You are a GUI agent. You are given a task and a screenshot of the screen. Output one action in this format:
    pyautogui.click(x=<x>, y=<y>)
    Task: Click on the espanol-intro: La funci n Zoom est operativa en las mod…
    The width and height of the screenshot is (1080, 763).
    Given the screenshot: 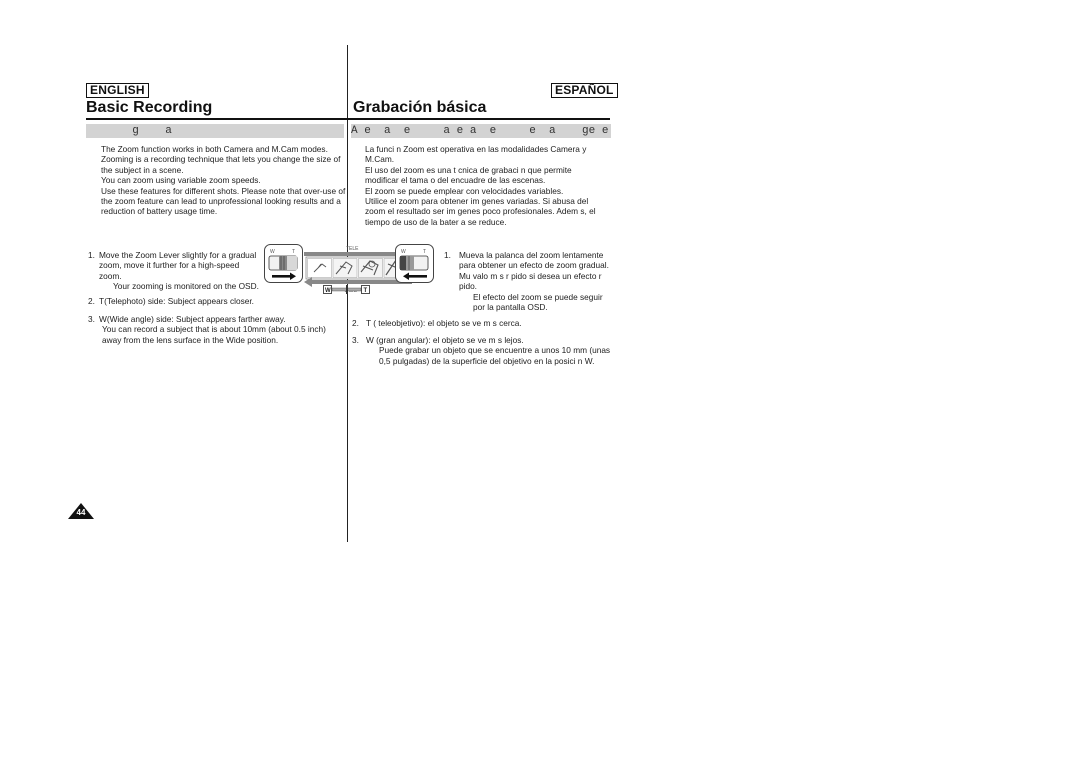 What is the action you would take?
    pyautogui.click(x=482, y=185)
    